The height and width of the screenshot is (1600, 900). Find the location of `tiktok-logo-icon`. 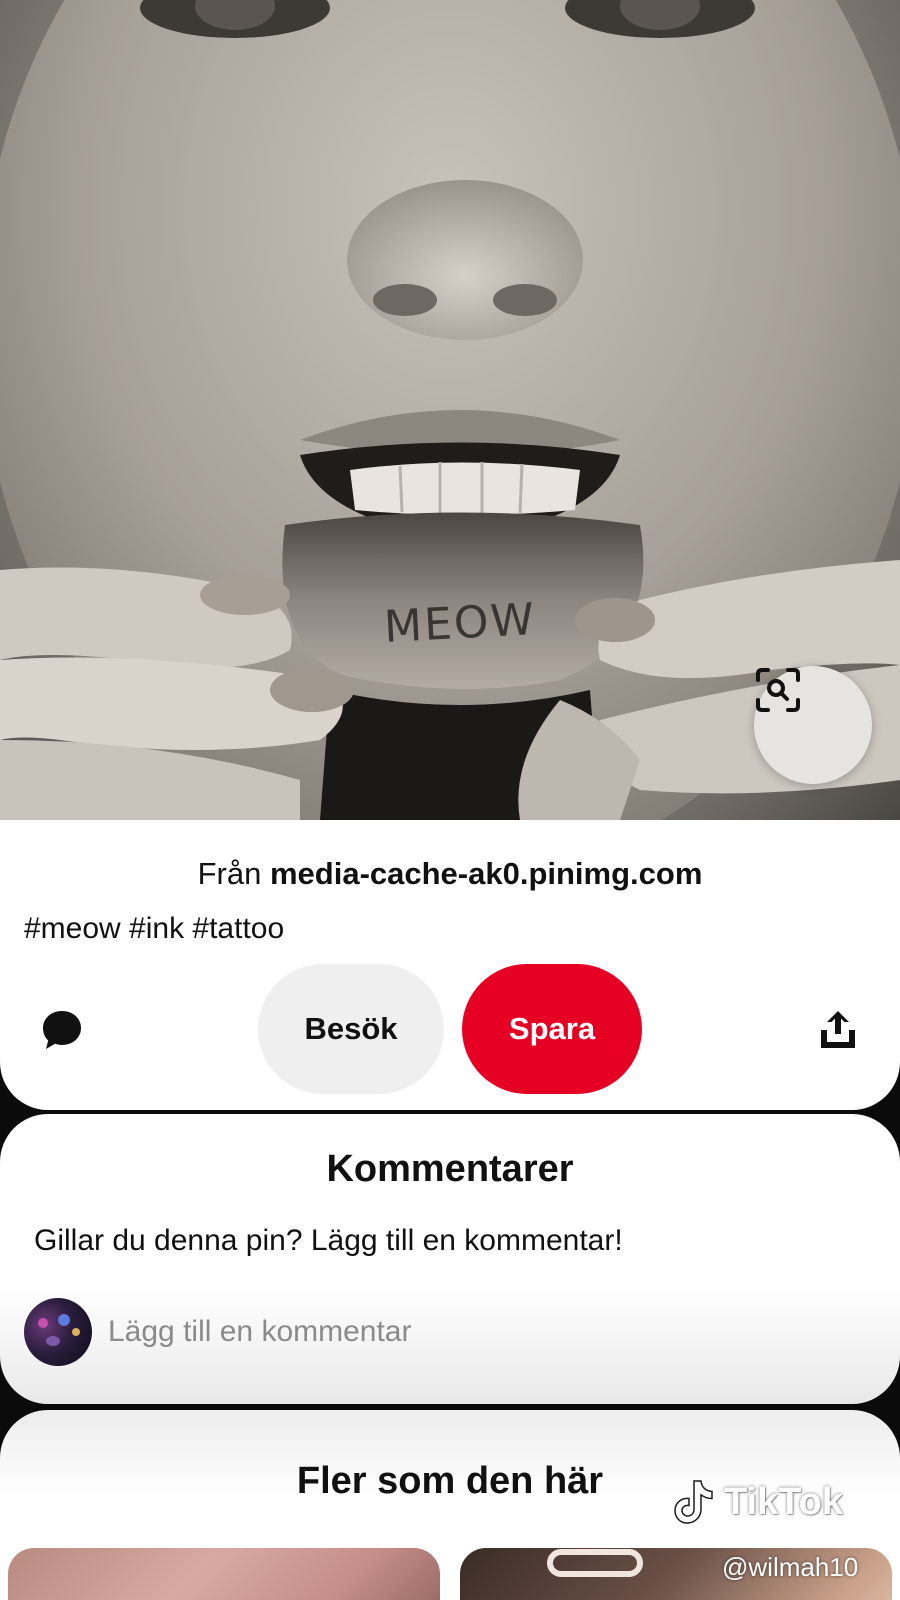

tiktok-logo-icon is located at coordinates (693, 1502).